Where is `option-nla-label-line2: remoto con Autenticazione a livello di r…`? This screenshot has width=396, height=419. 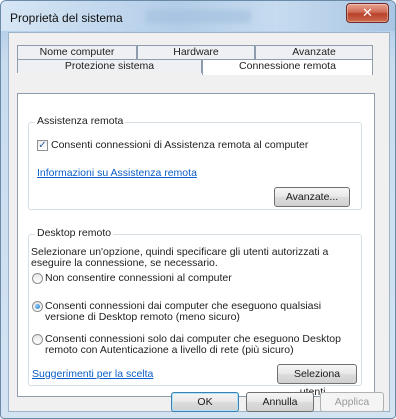 option-nla-label-line2: remoto con Autenticazione a livello di r… is located at coordinates (169, 350).